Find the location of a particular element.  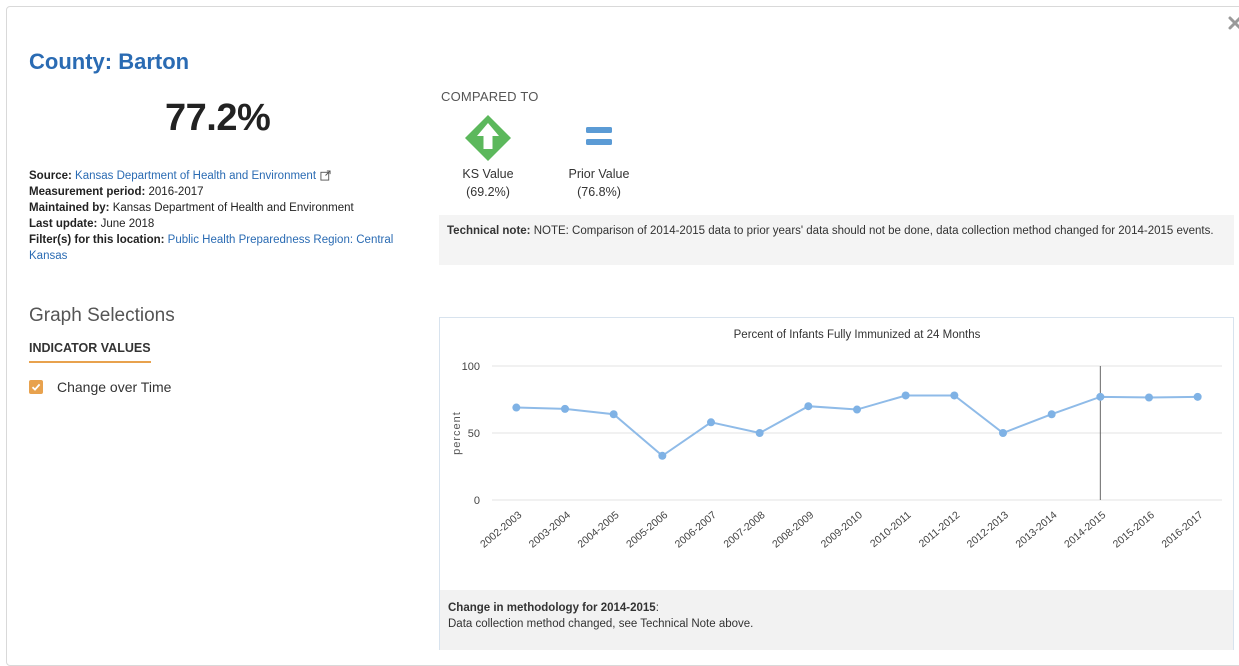

update-label: Last update: is located at coordinates (63, 224).